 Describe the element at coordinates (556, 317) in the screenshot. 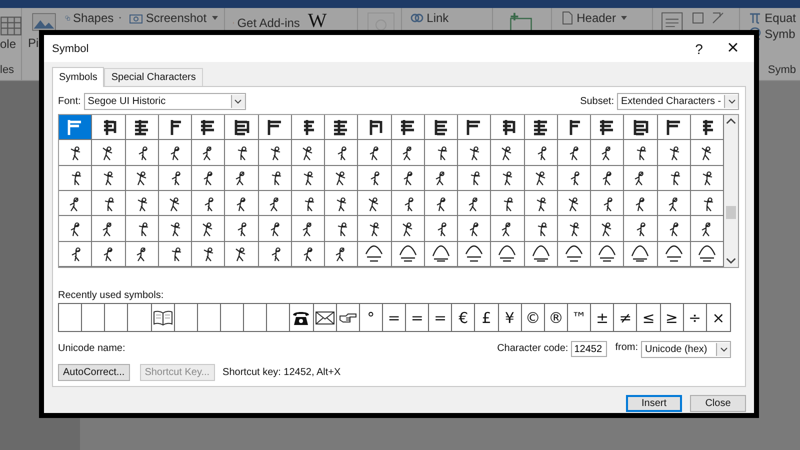

I see `recent-symbol-cell: ®` at that location.